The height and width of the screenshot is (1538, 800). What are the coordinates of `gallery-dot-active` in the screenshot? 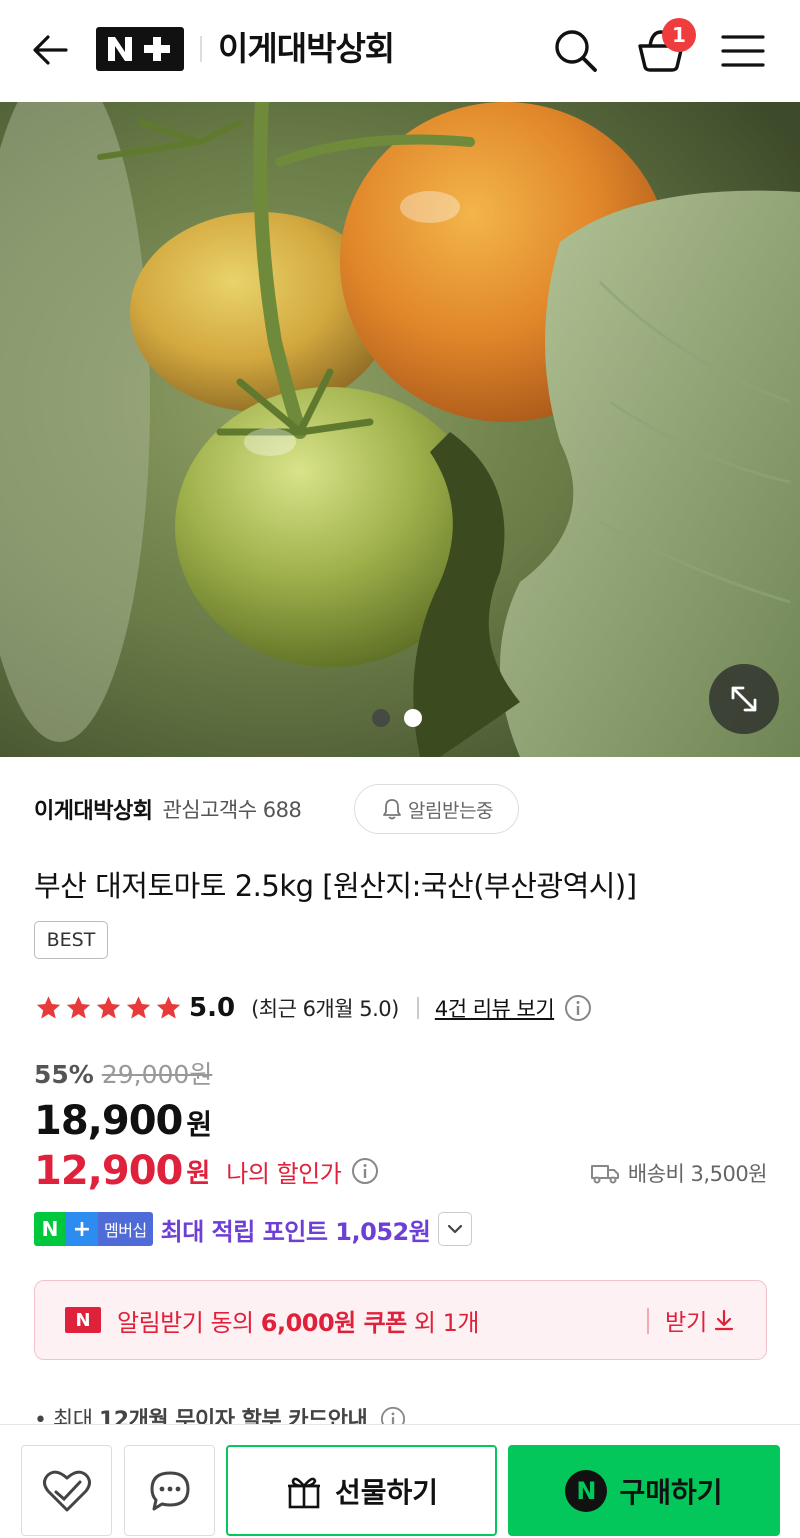 It's located at (413, 718).